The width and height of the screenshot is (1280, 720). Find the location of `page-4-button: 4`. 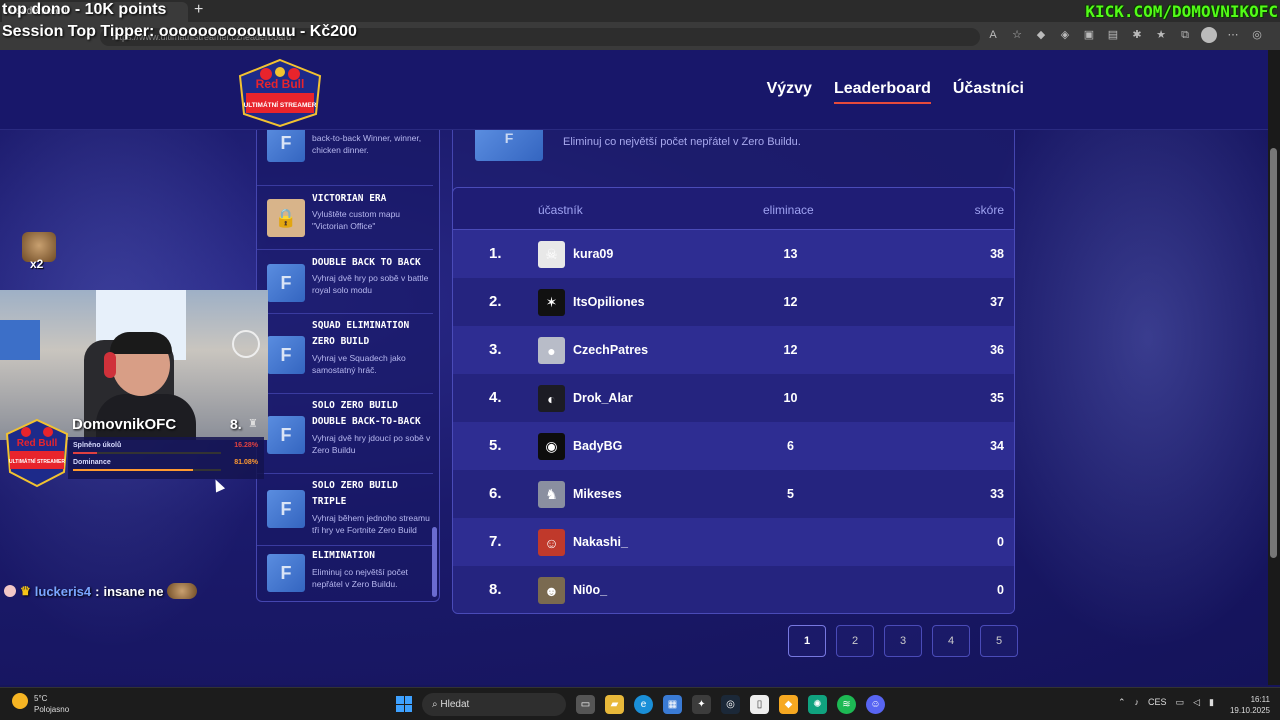

page-4-button: 4 is located at coordinates (951, 641).